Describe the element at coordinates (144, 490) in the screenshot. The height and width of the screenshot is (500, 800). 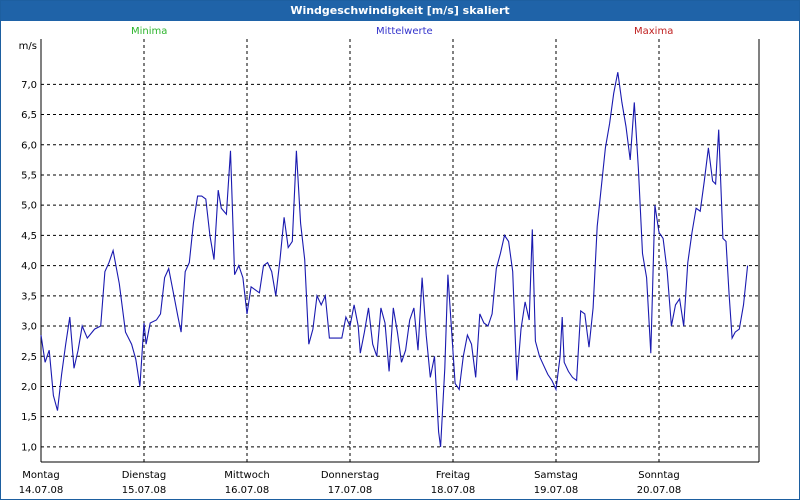
I see `x-tick-date: 15.07.08` at that location.